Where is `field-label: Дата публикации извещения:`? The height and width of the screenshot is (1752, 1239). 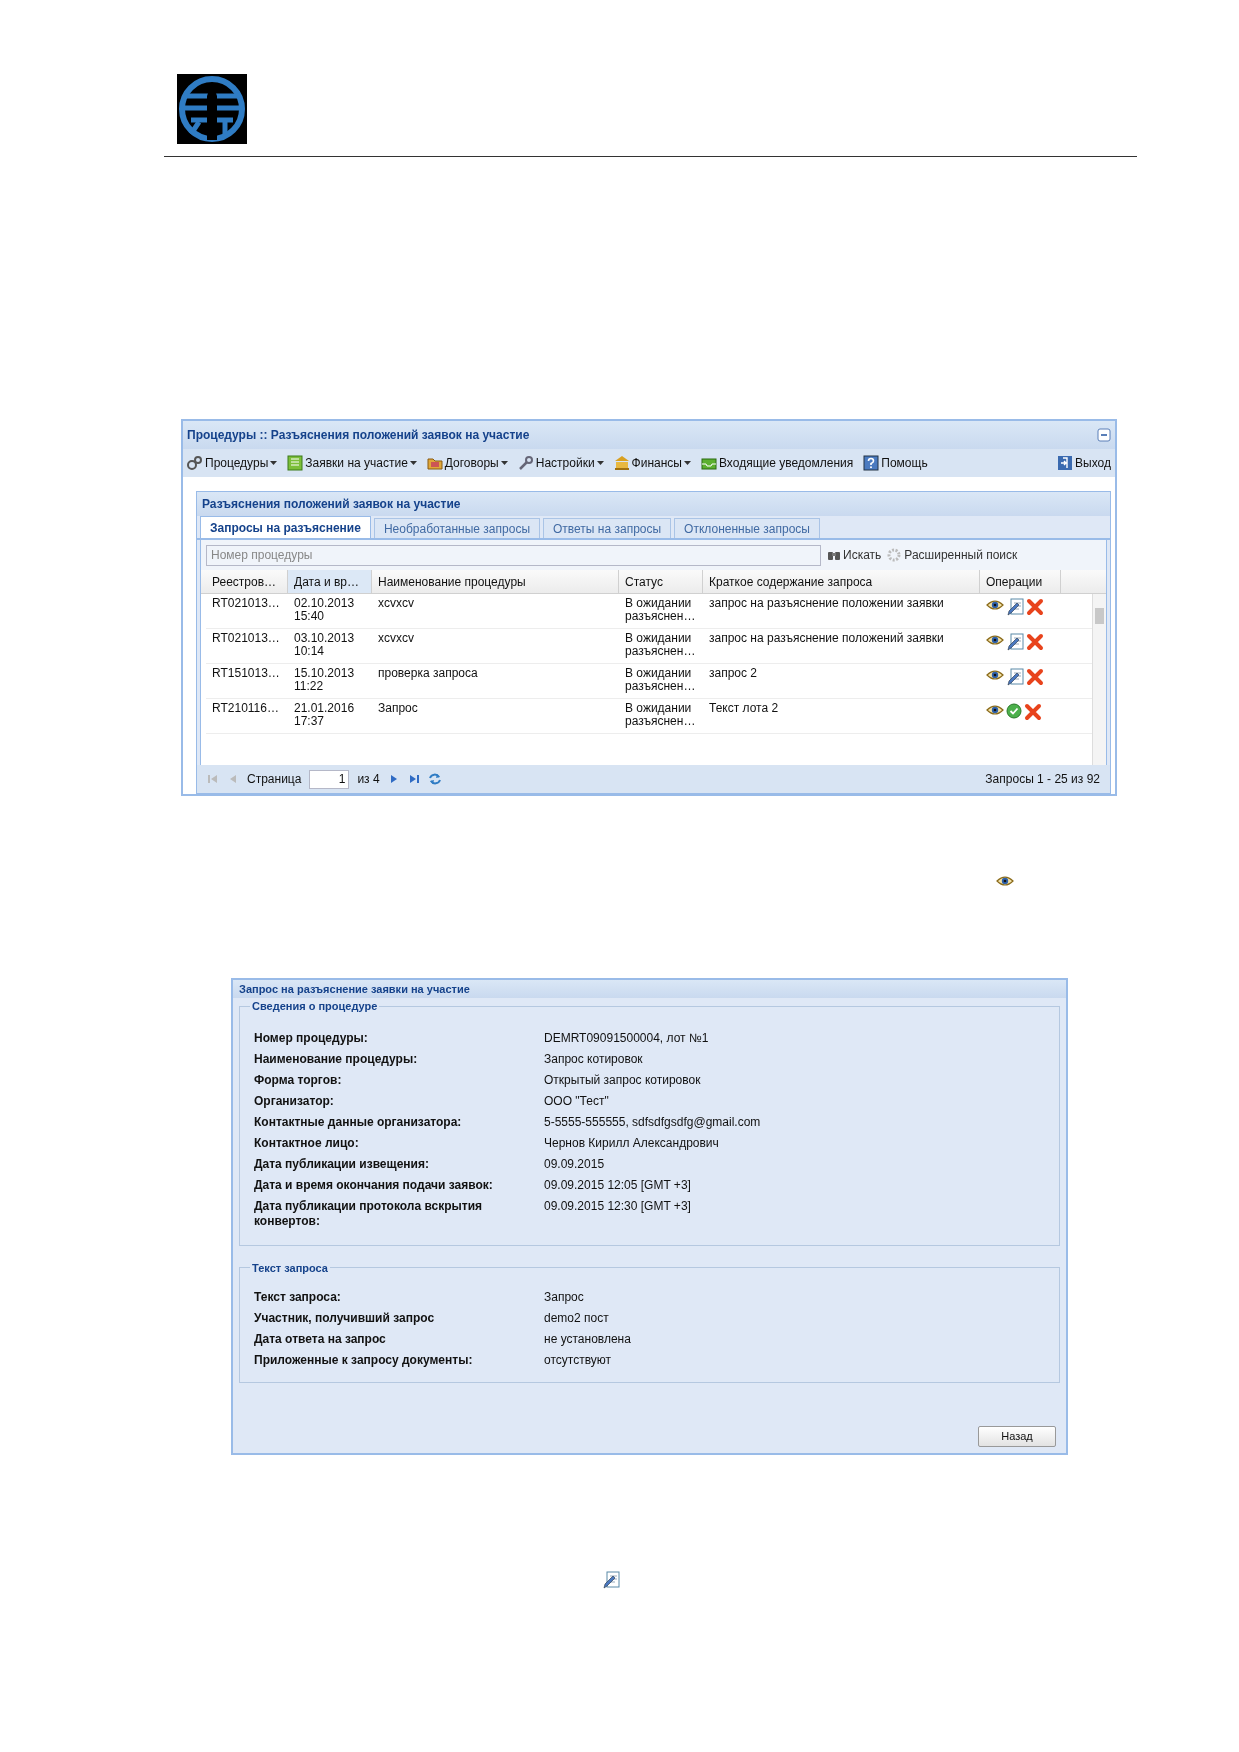 field-label: Дата публикации извещения: is located at coordinates (342, 1164).